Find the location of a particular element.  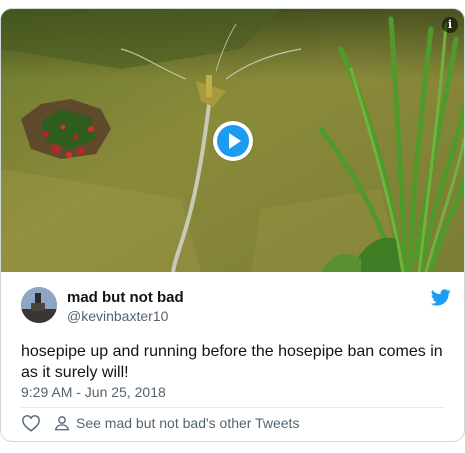

heart-icon is located at coordinates (31, 423).